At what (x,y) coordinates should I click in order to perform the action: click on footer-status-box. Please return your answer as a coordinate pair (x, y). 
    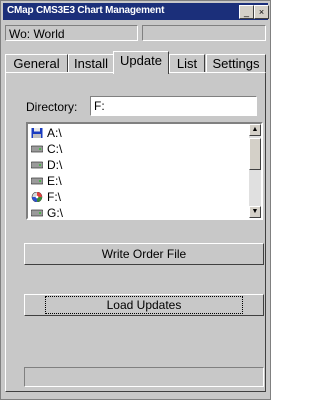
    Looking at the image, I should click on (144, 377).